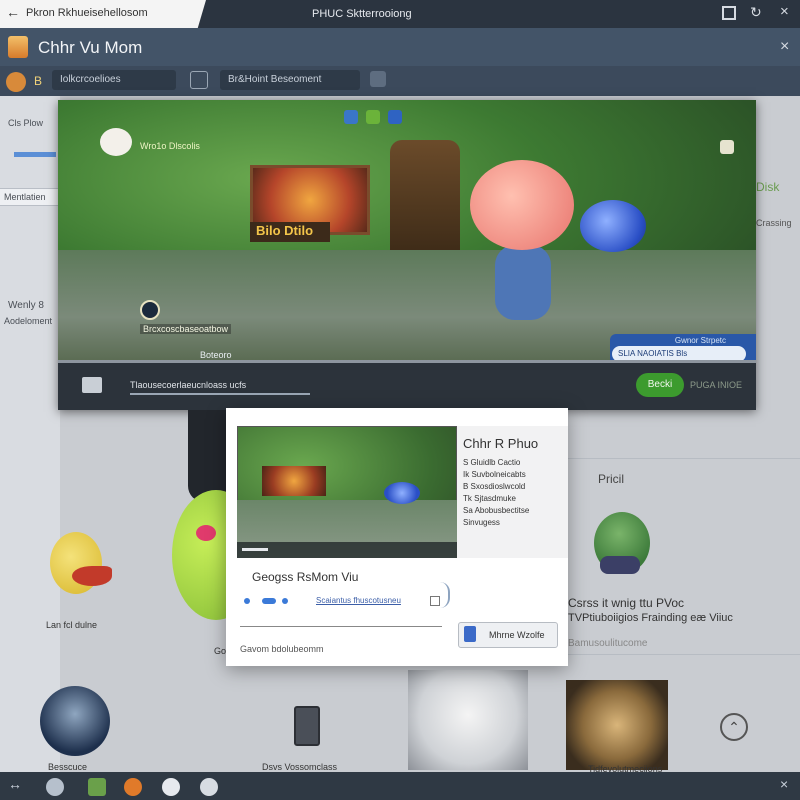 This screenshot has width=800, height=800. Describe the element at coordinates (494, 486) in the screenshot. I see `modal-desc-line: B Sxosdioslwcold` at that location.